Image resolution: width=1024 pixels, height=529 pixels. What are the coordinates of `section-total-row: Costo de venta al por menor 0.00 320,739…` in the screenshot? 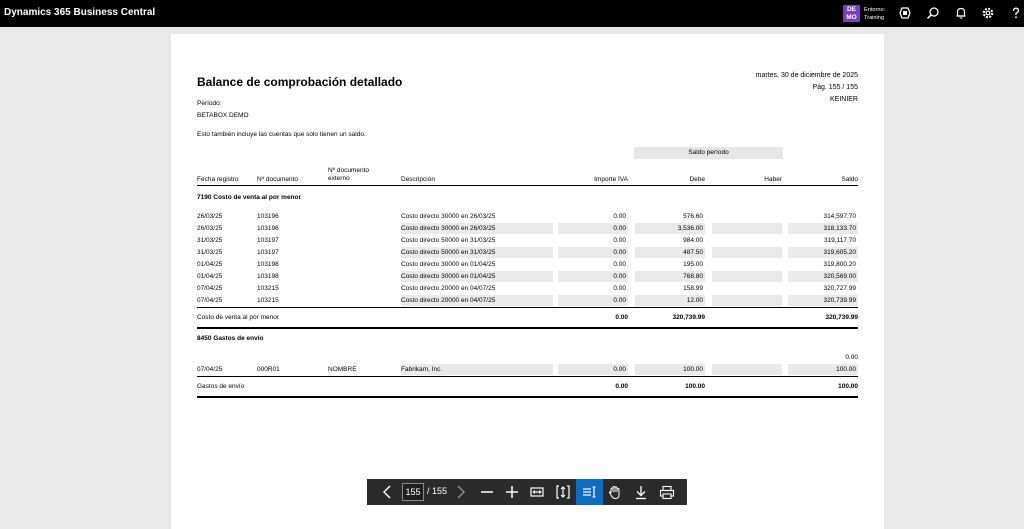 It's located at (527, 318).